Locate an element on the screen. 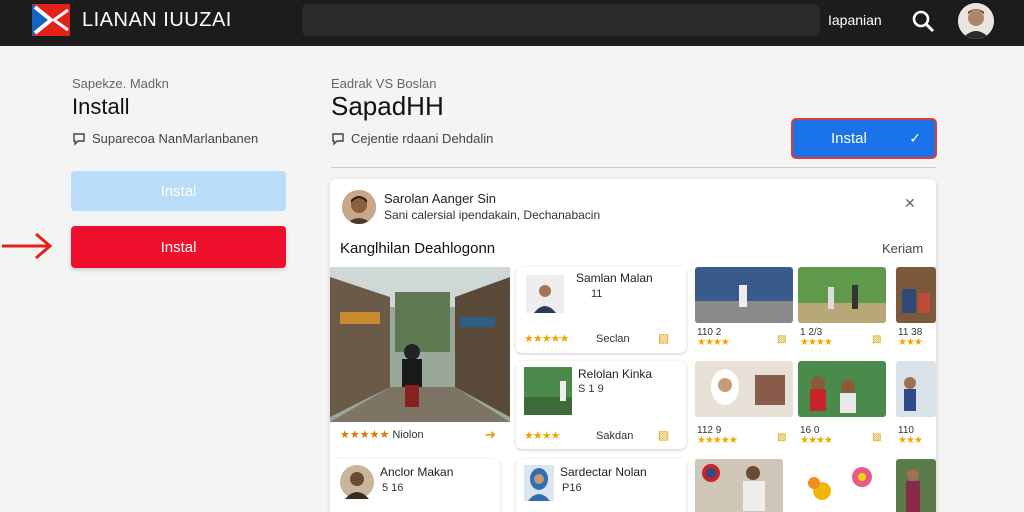  user-avatar is located at coordinates (976, 21).